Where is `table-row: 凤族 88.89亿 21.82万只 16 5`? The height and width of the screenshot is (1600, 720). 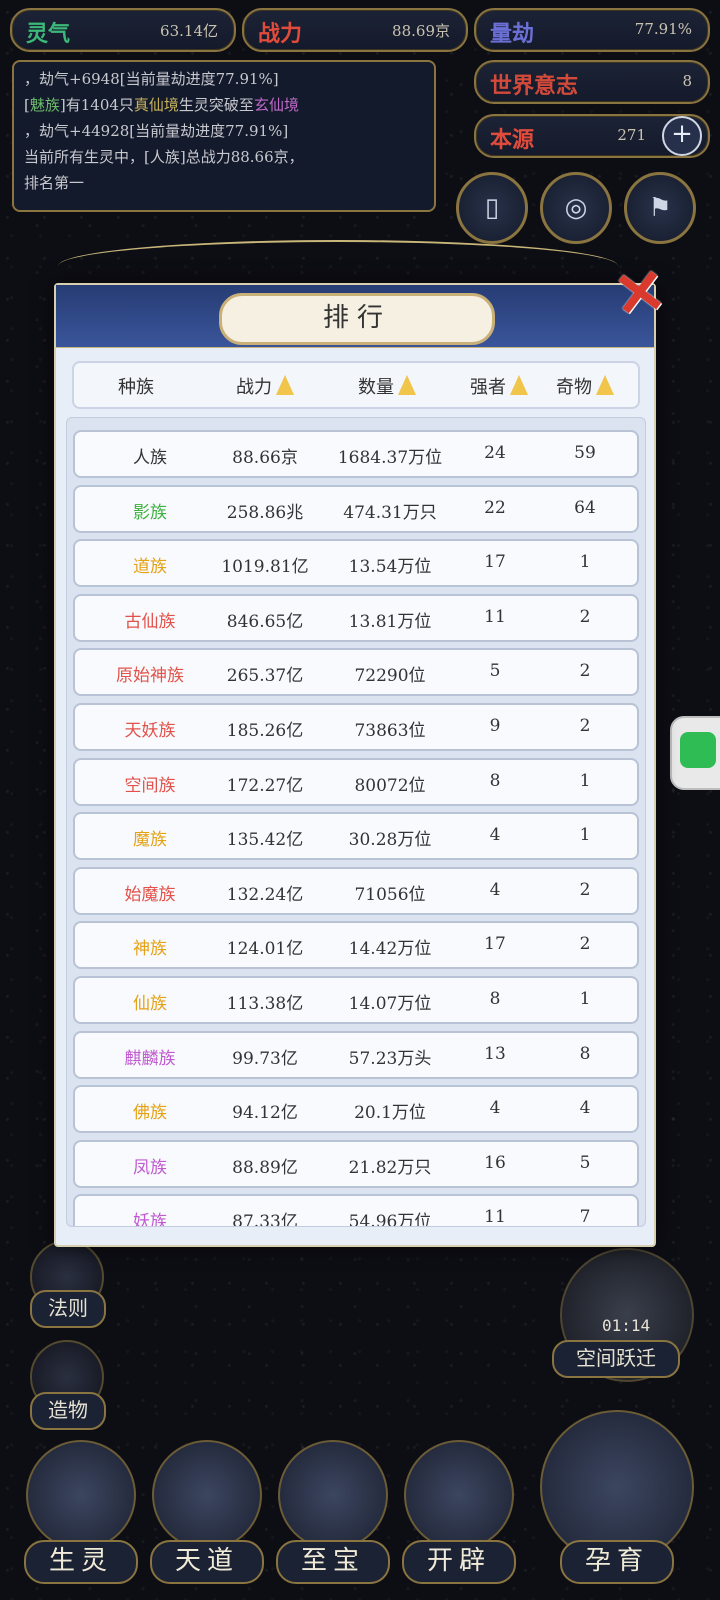 table-row: 凤族 88.89亿 21.82万只 16 5 is located at coordinates (356, 1163).